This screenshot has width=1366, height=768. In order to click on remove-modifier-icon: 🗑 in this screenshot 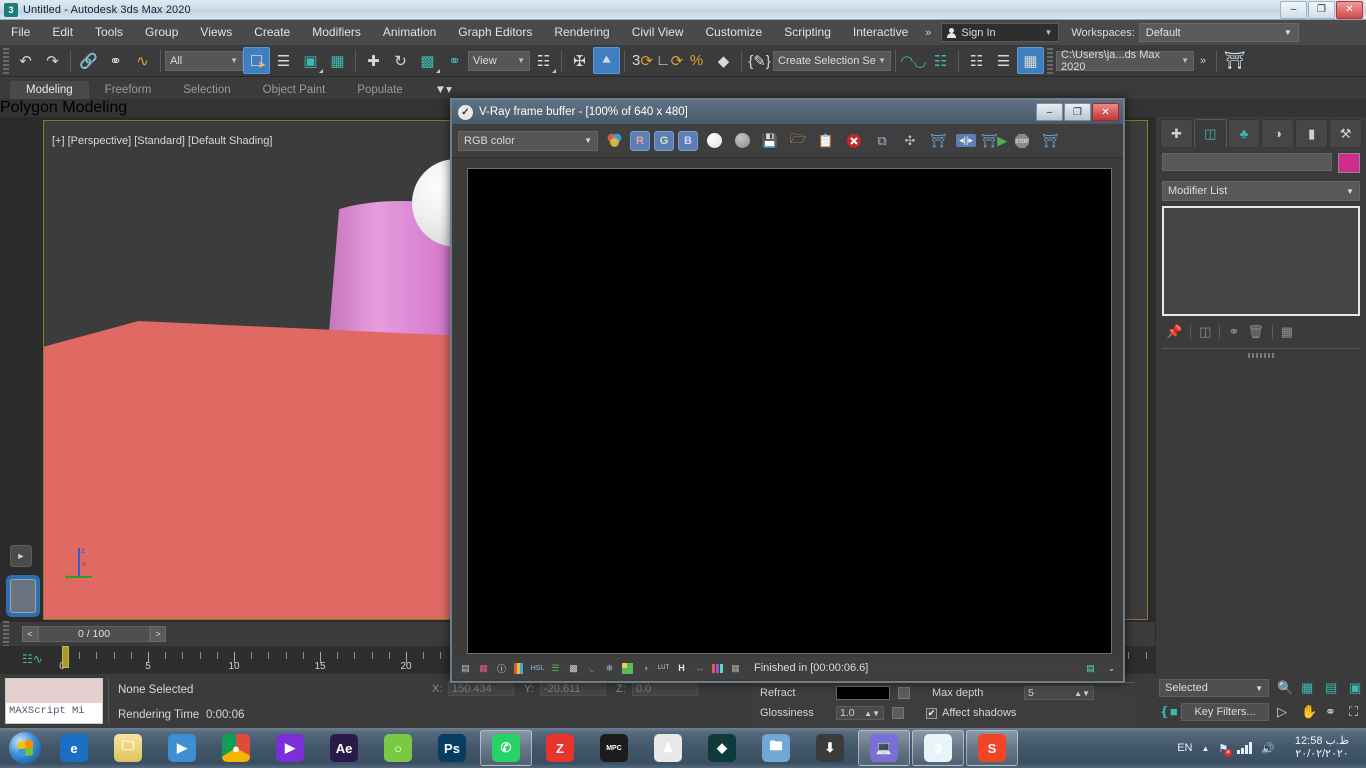, I will do `click(1255, 332)`.